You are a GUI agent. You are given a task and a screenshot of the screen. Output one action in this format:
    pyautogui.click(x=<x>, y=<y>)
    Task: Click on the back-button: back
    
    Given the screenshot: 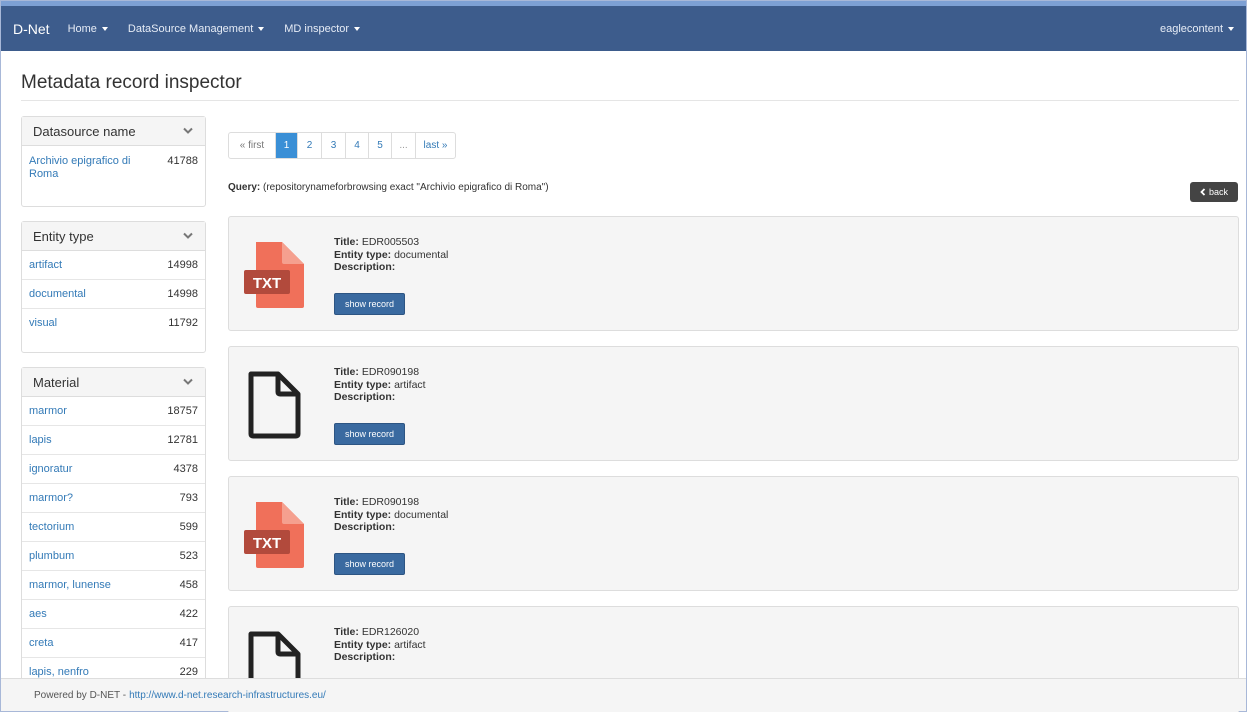 What is the action you would take?
    pyautogui.click(x=1214, y=192)
    